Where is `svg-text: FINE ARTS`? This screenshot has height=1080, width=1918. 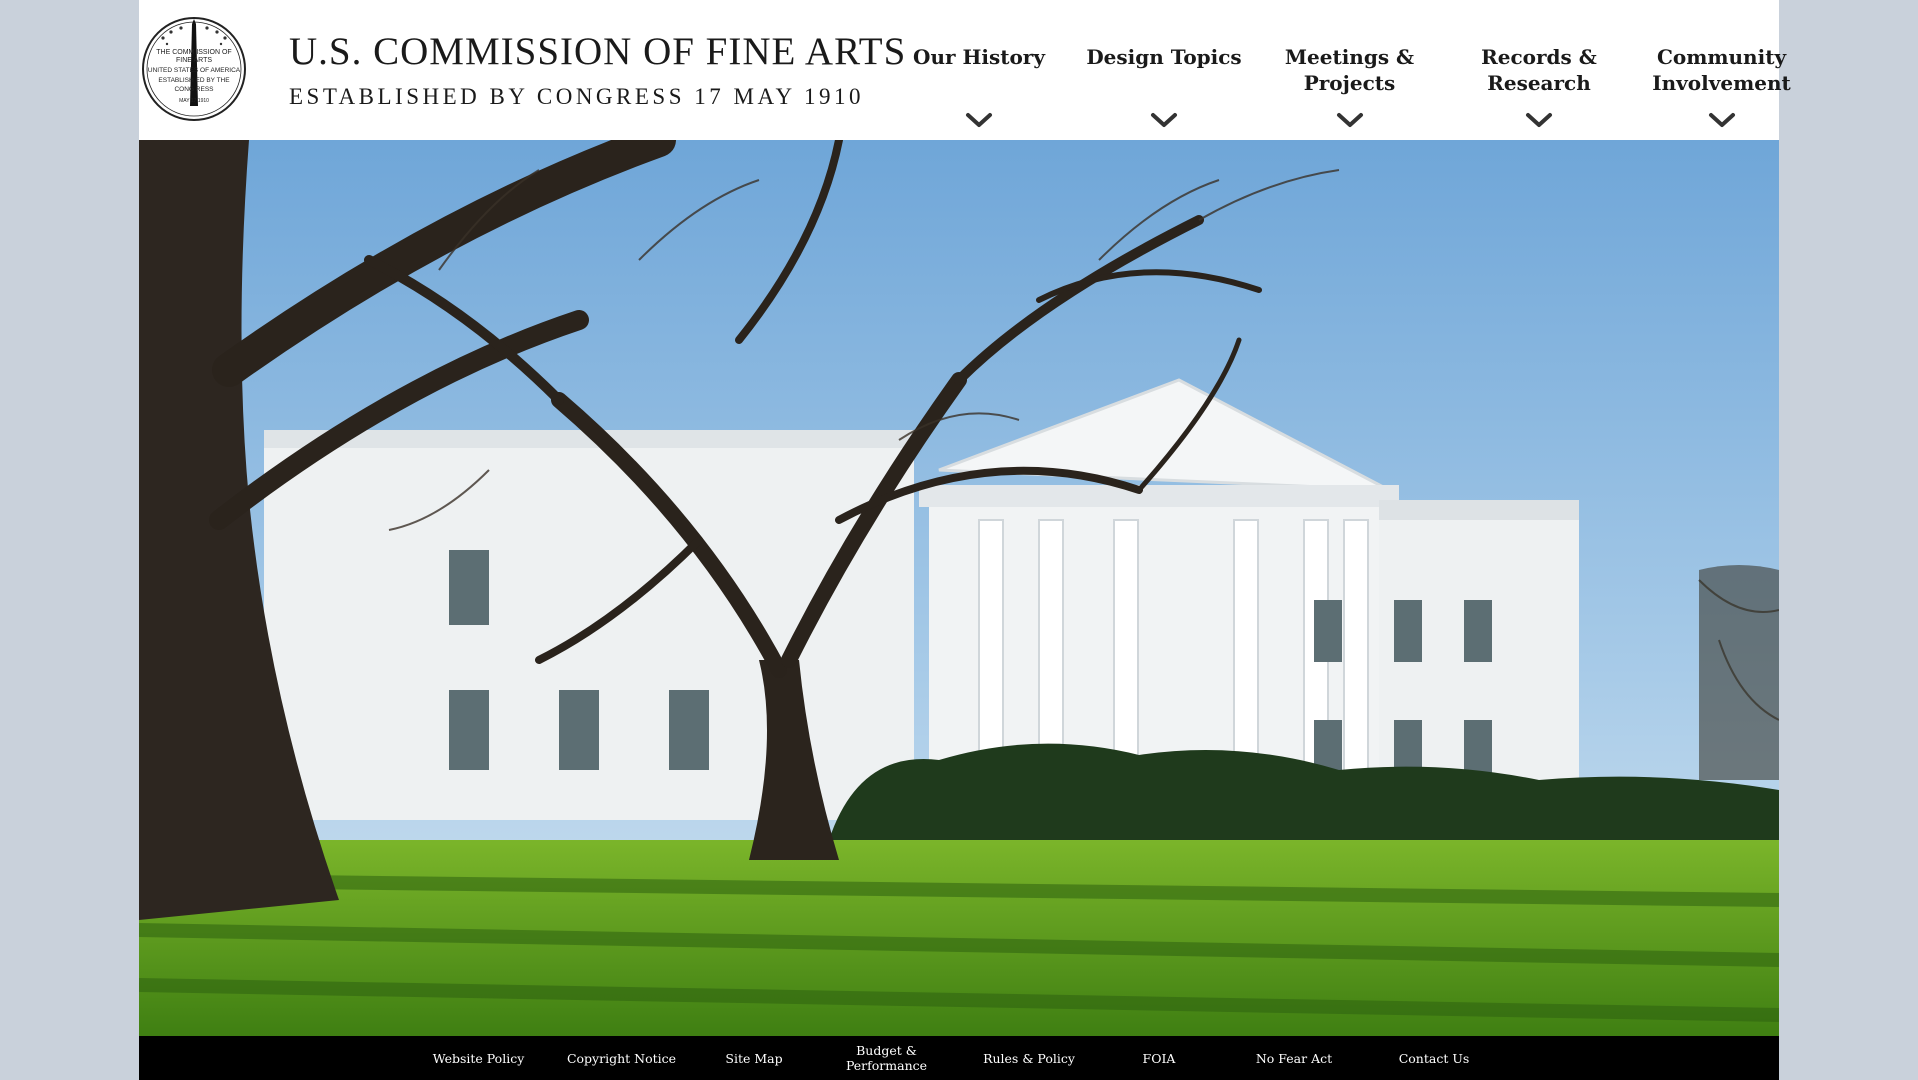
svg-text: FINE ARTS is located at coordinates (194, 60).